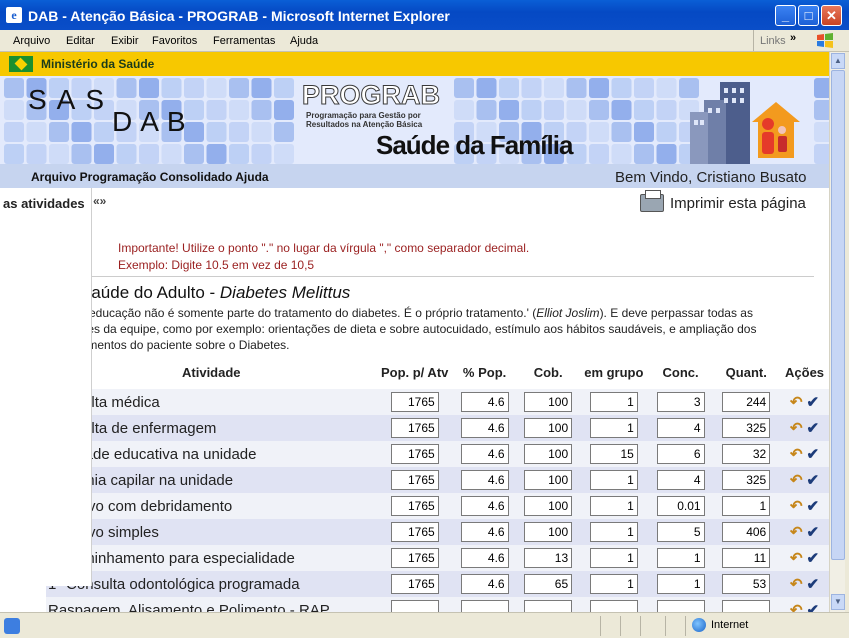  I want to click on panel-toggle-icon: «», so click(99, 201).